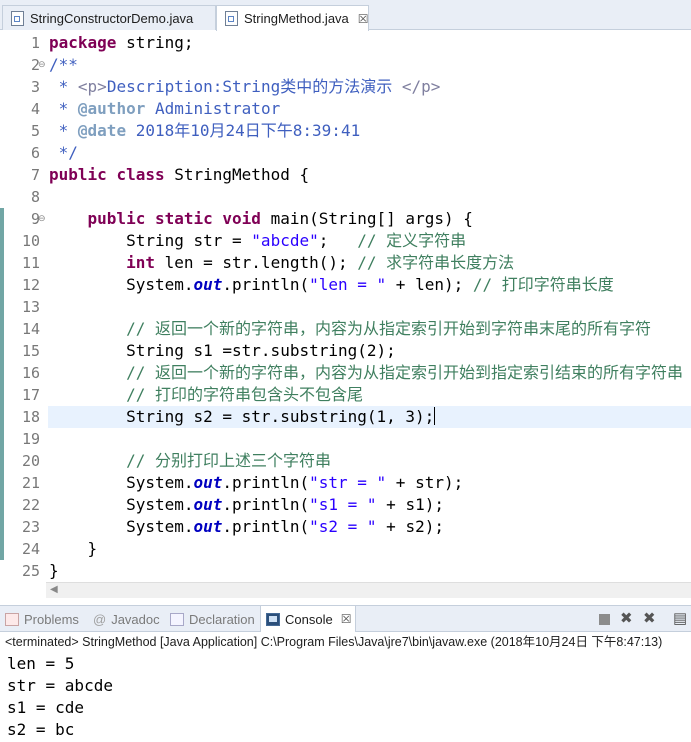  I want to click on console-output-line: len = 5, so click(41, 663).